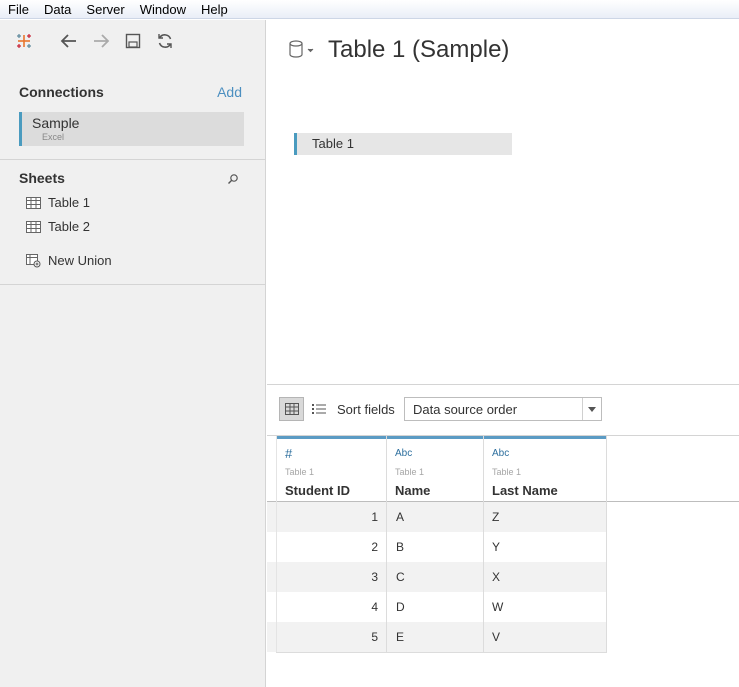  What do you see at coordinates (435, 469) in the screenshot?
I see `column-header-name: Abc Table 1 Name` at bounding box center [435, 469].